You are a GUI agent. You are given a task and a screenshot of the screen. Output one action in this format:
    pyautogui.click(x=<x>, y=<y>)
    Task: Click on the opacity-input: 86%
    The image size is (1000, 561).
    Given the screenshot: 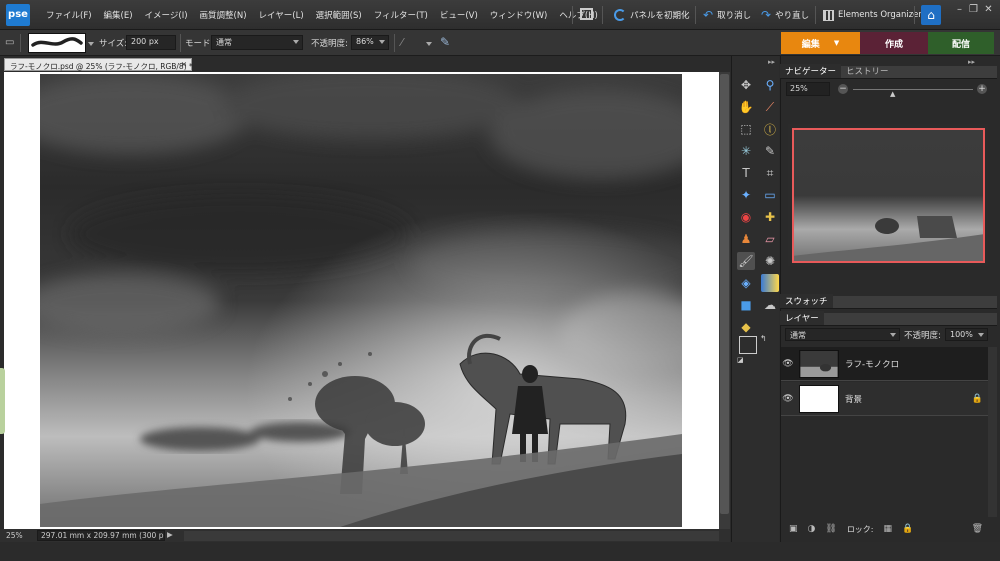 What is the action you would take?
    pyautogui.click(x=370, y=42)
    